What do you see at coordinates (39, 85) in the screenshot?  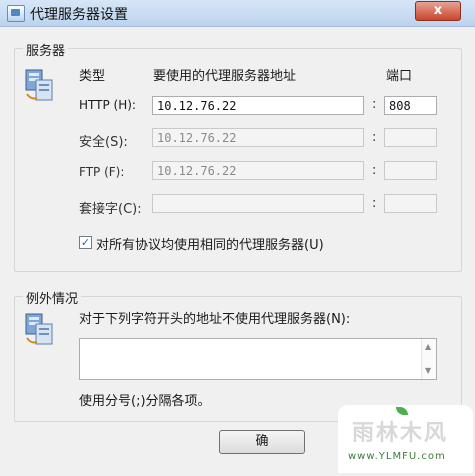 I see `server-icon` at bounding box center [39, 85].